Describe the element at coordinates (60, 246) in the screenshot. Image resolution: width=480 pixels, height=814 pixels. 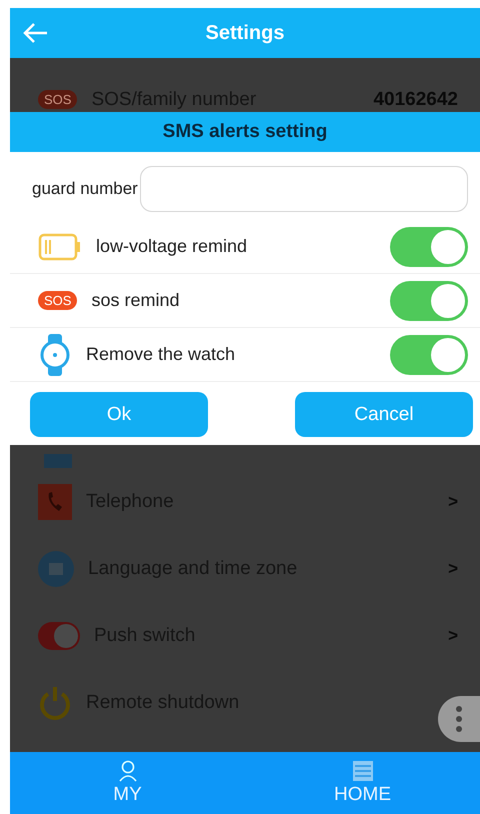
I see `battery-icon` at that location.